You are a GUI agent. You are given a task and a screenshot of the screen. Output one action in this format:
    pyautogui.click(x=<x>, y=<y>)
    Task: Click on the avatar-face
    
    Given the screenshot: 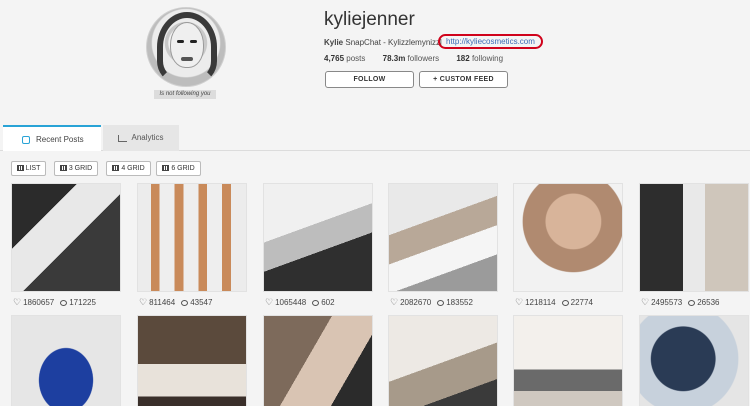 What is the action you would take?
    pyautogui.click(x=187, y=45)
    